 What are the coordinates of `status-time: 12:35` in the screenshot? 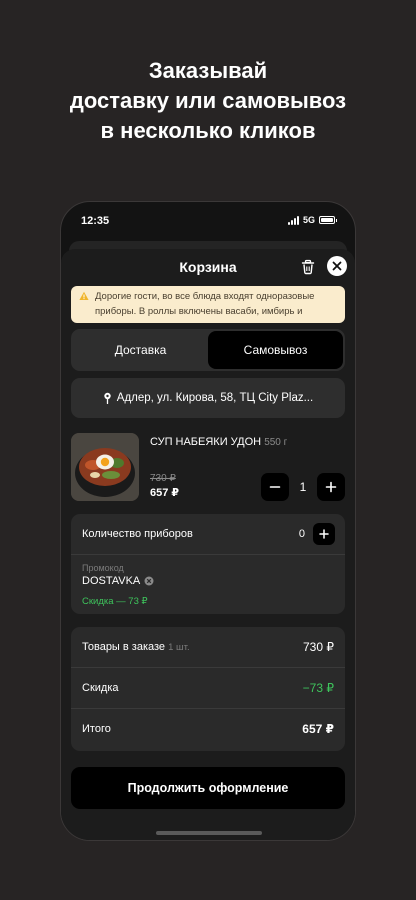 It's located at (95, 221).